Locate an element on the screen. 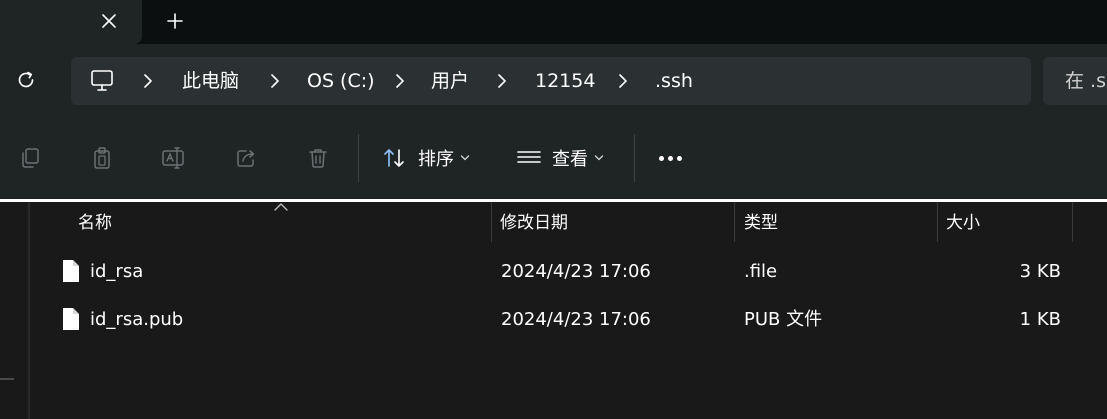  file-row: id_rsa.pub 2024/4/23 17:06 PUB 文件 1 KB is located at coordinates (570, 320).